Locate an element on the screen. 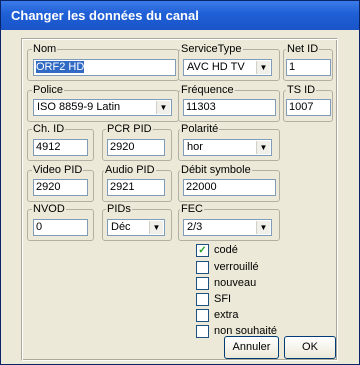 Image resolution: width=360 pixels, height=365 pixels. nom-label: Nom is located at coordinates (45, 49).